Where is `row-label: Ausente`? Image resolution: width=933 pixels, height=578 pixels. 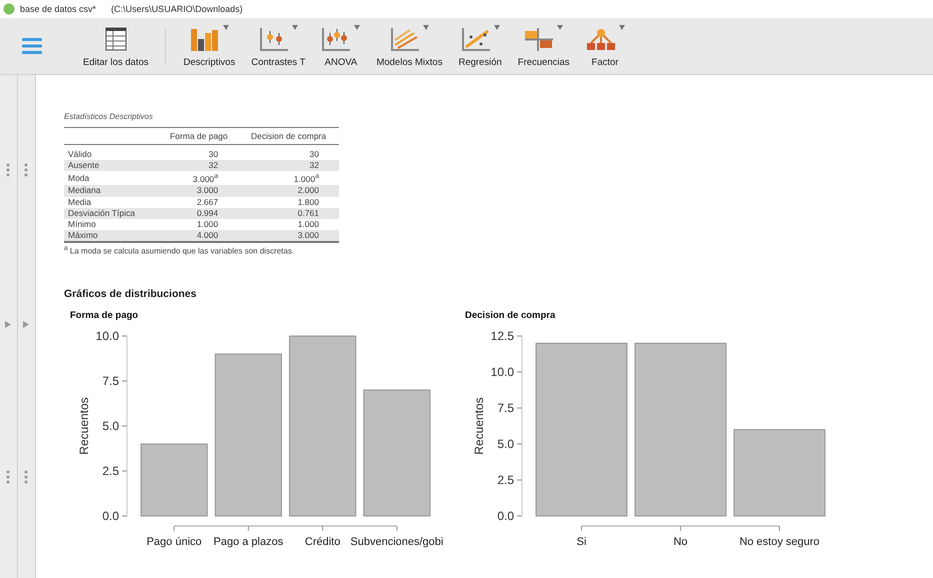
row-label: Ausente is located at coordinates (112, 166).